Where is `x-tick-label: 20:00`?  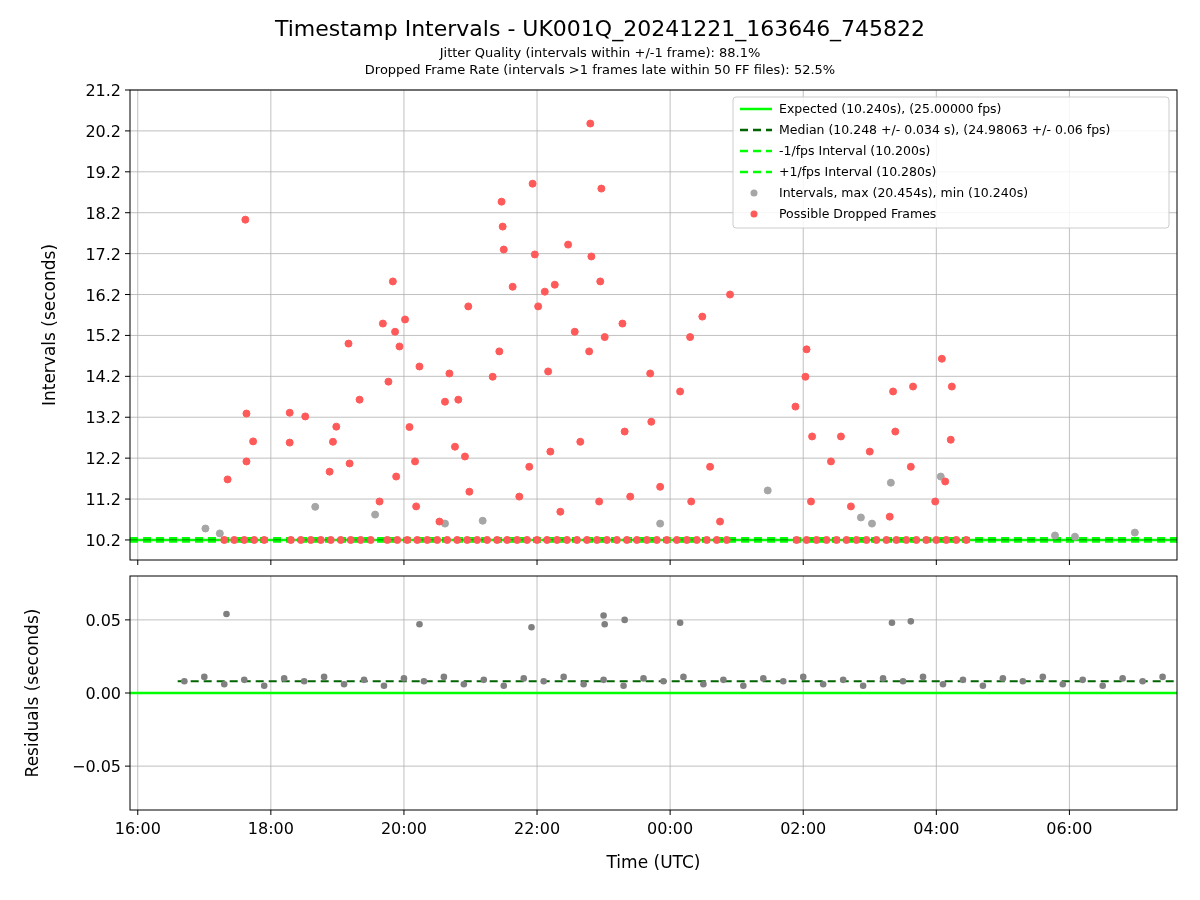
x-tick-label: 20:00 is located at coordinates (403, 828).